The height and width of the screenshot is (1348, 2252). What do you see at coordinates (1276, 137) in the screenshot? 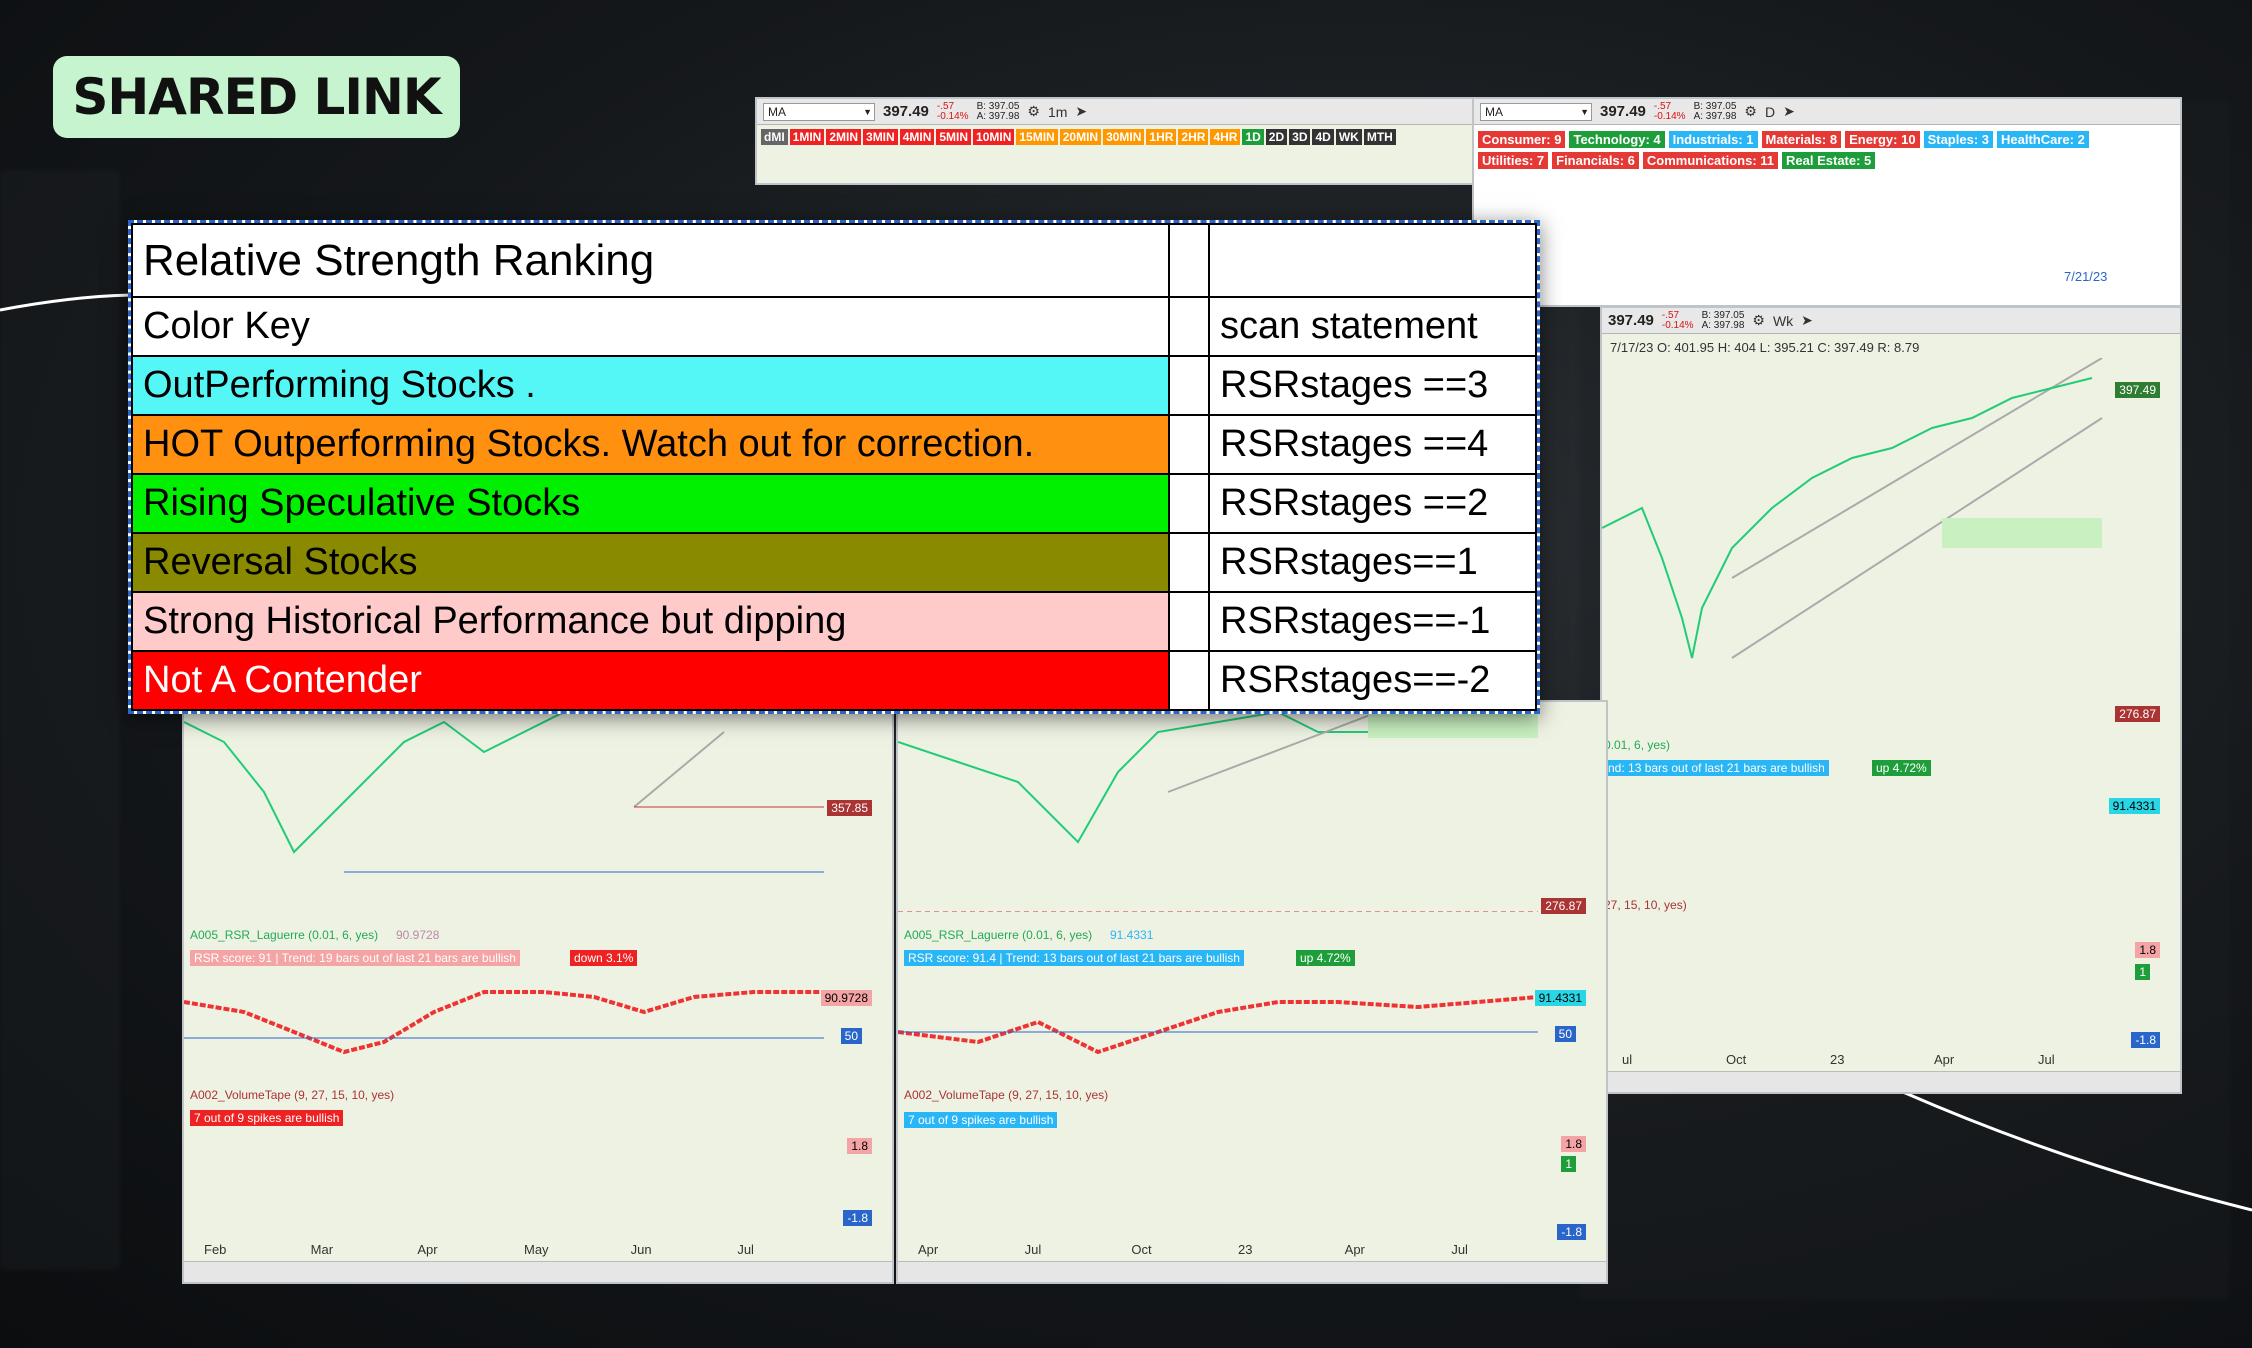
I see `timeframe-button: 2D` at bounding box center [1276, 137].